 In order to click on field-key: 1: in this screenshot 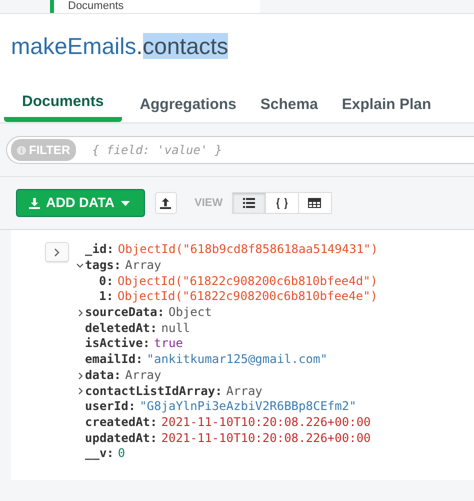, I will do `click(106, 297)`.